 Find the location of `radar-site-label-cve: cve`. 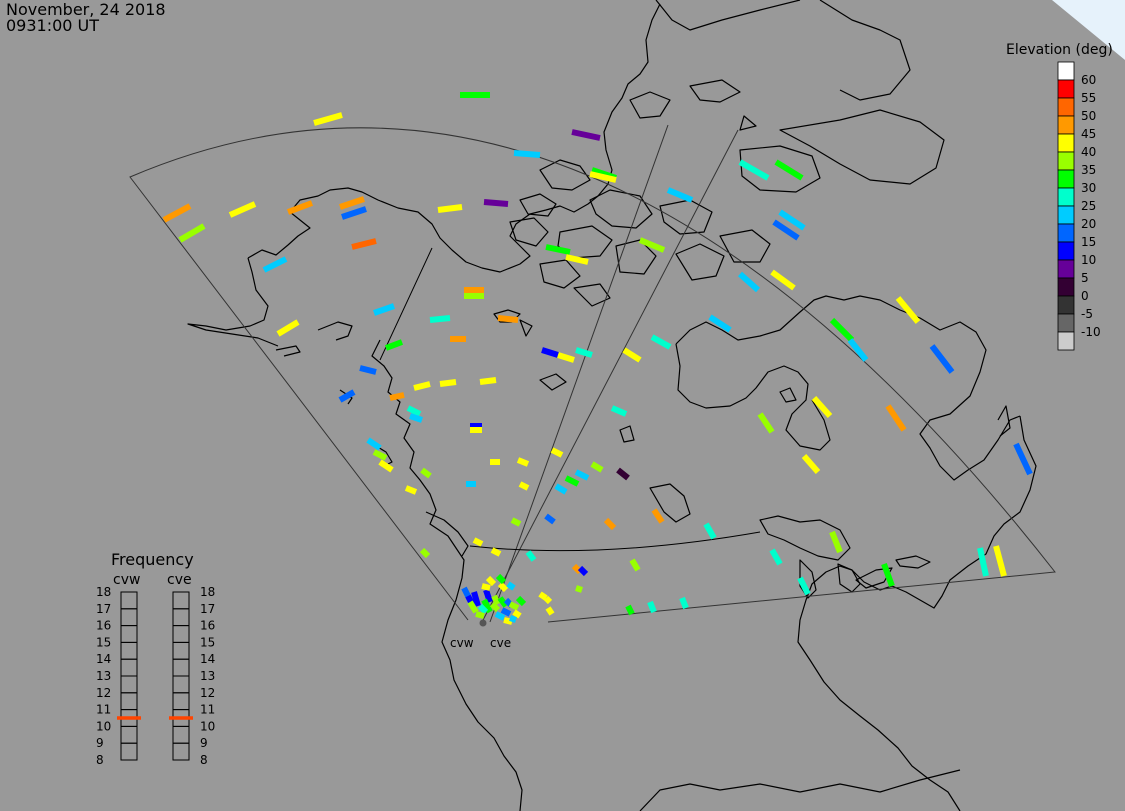

radar-site-label-cve: cve is located at coordinates (500, 643).